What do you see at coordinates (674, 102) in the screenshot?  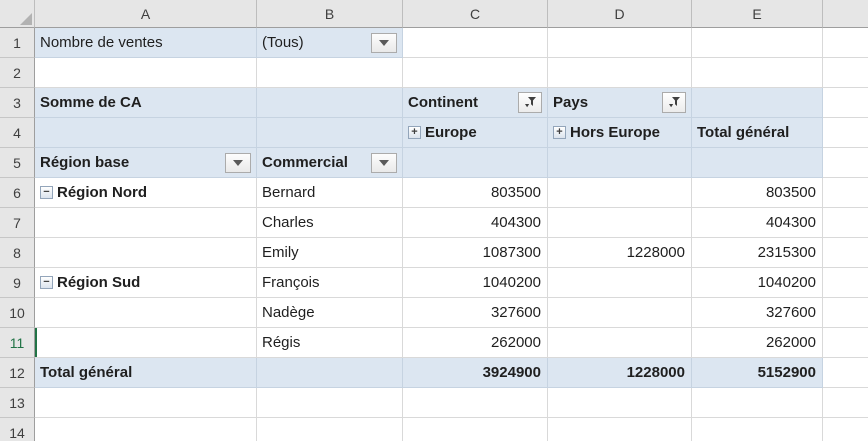 I see `pays-filter-button` at bounding box center [674, 102].